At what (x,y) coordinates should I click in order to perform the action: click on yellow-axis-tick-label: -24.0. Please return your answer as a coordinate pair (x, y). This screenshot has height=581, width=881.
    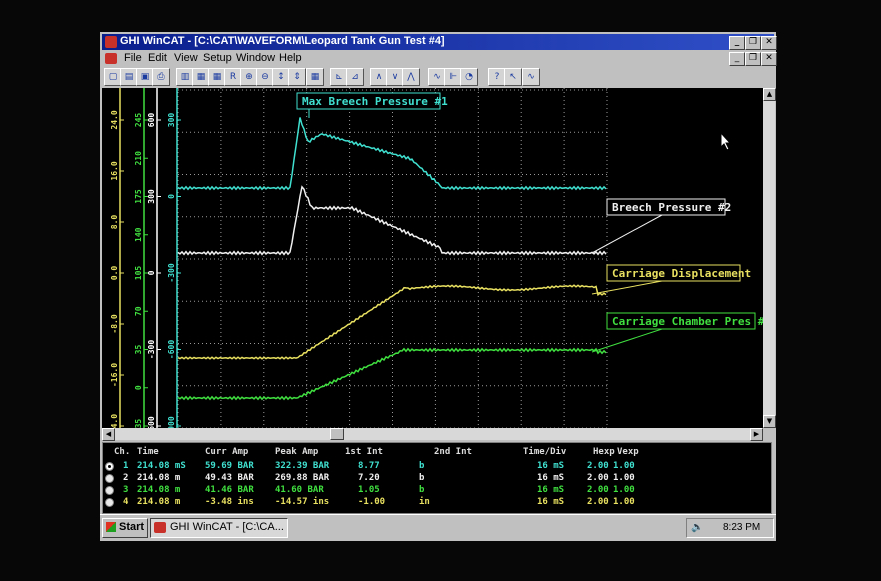
    Looking at the image, I should click on (114, 421).